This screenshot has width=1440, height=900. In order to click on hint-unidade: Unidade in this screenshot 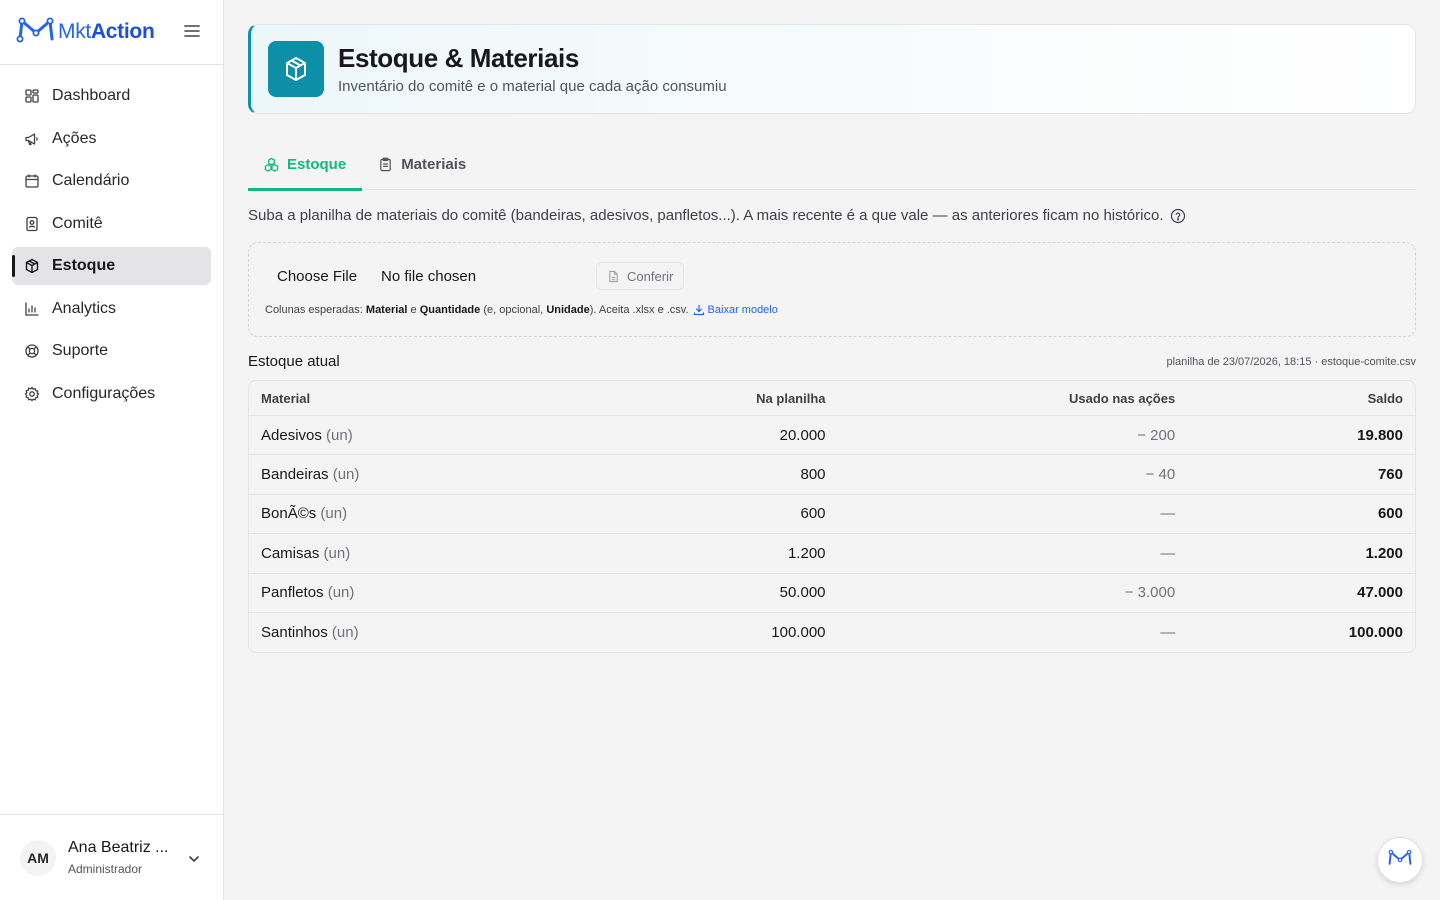, I will do `click(568, 310)`.